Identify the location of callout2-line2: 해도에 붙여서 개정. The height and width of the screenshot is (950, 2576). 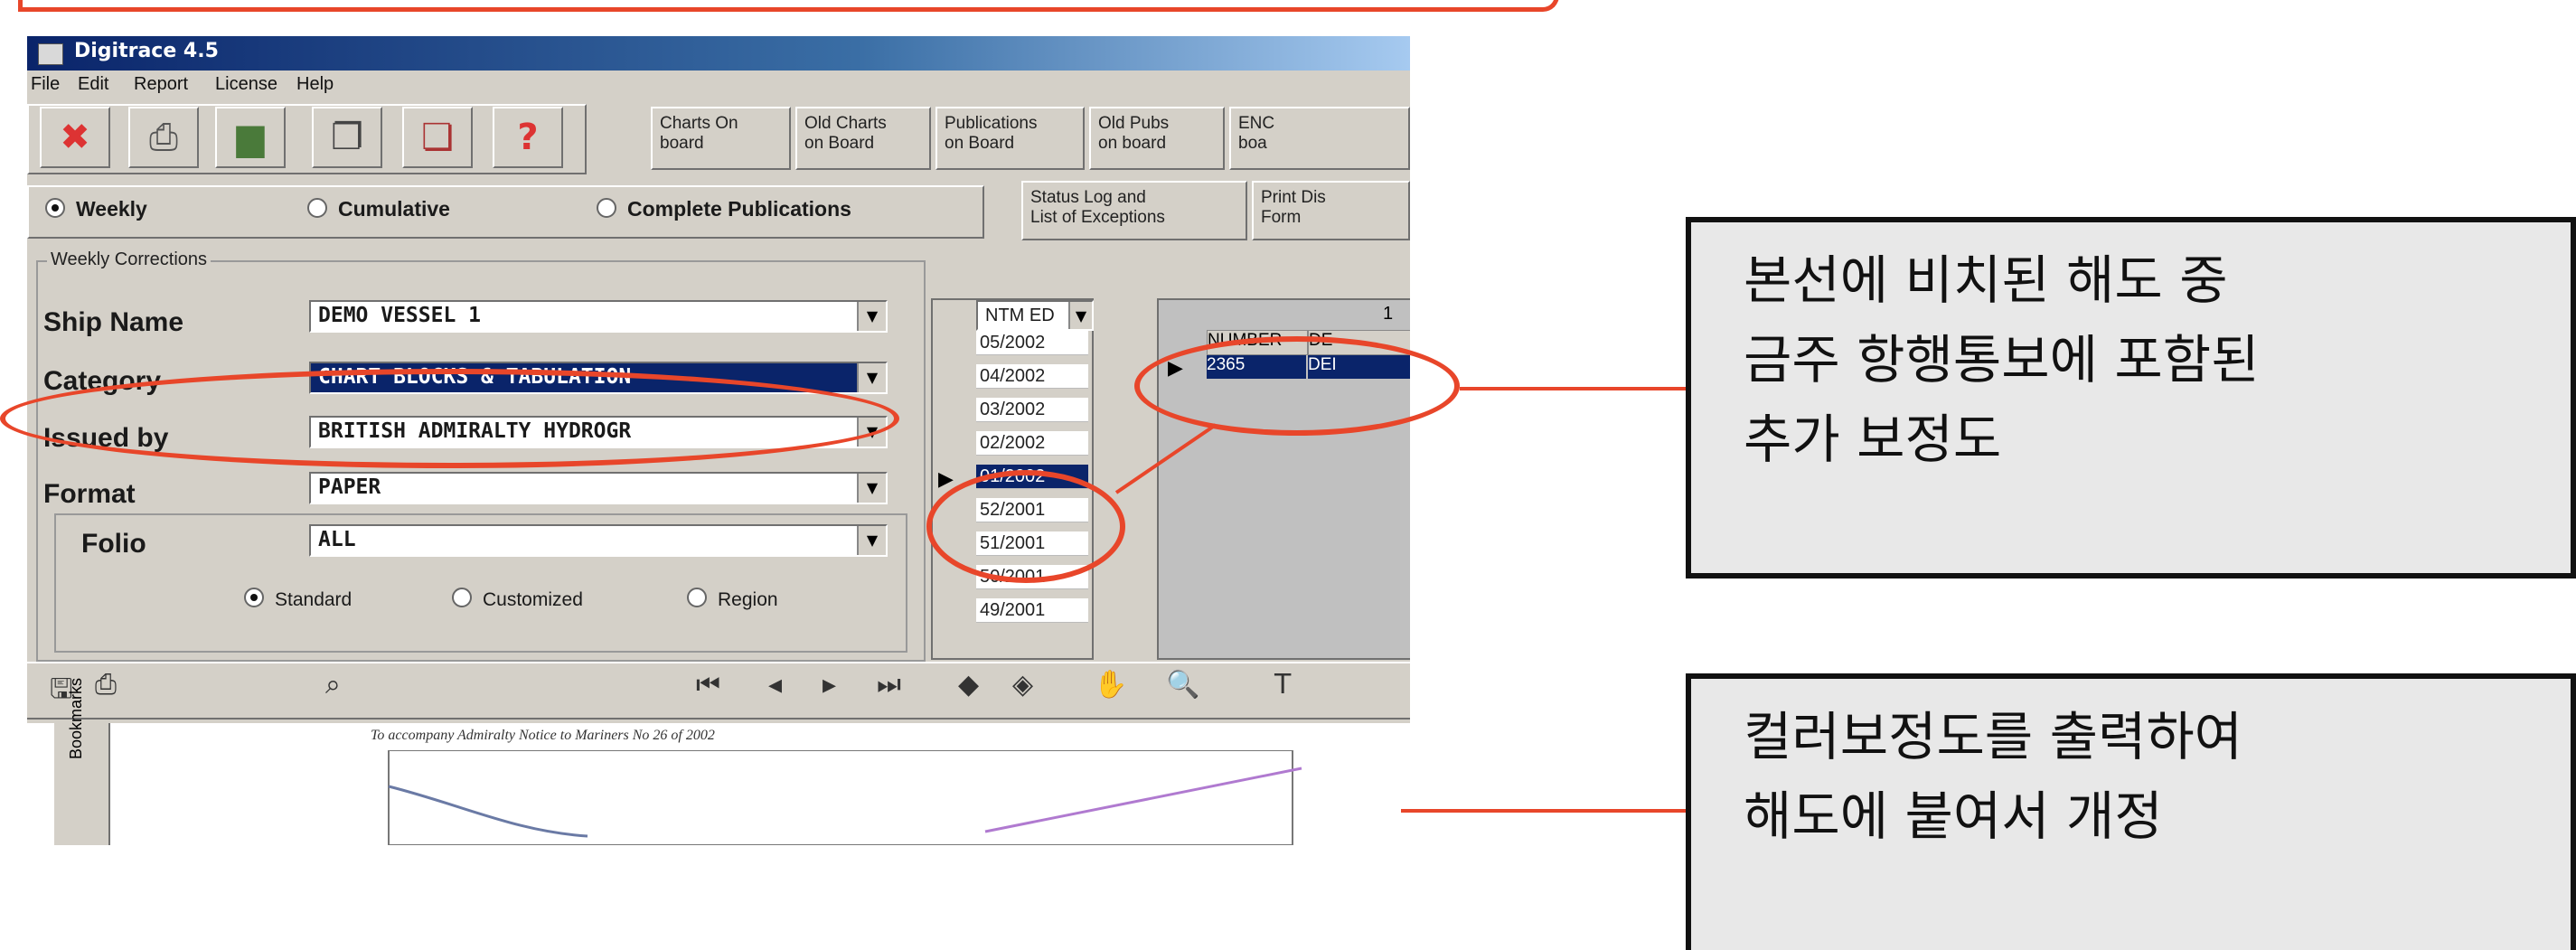
(1954, 816).